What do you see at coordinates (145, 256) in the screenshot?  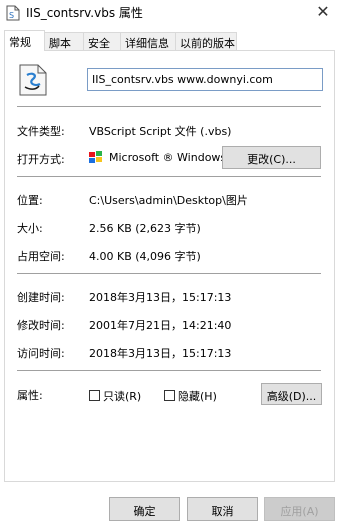 I see `size-on-disk-value: 4.00 KB (4,096 字节)` at bounding box center [145, 256].